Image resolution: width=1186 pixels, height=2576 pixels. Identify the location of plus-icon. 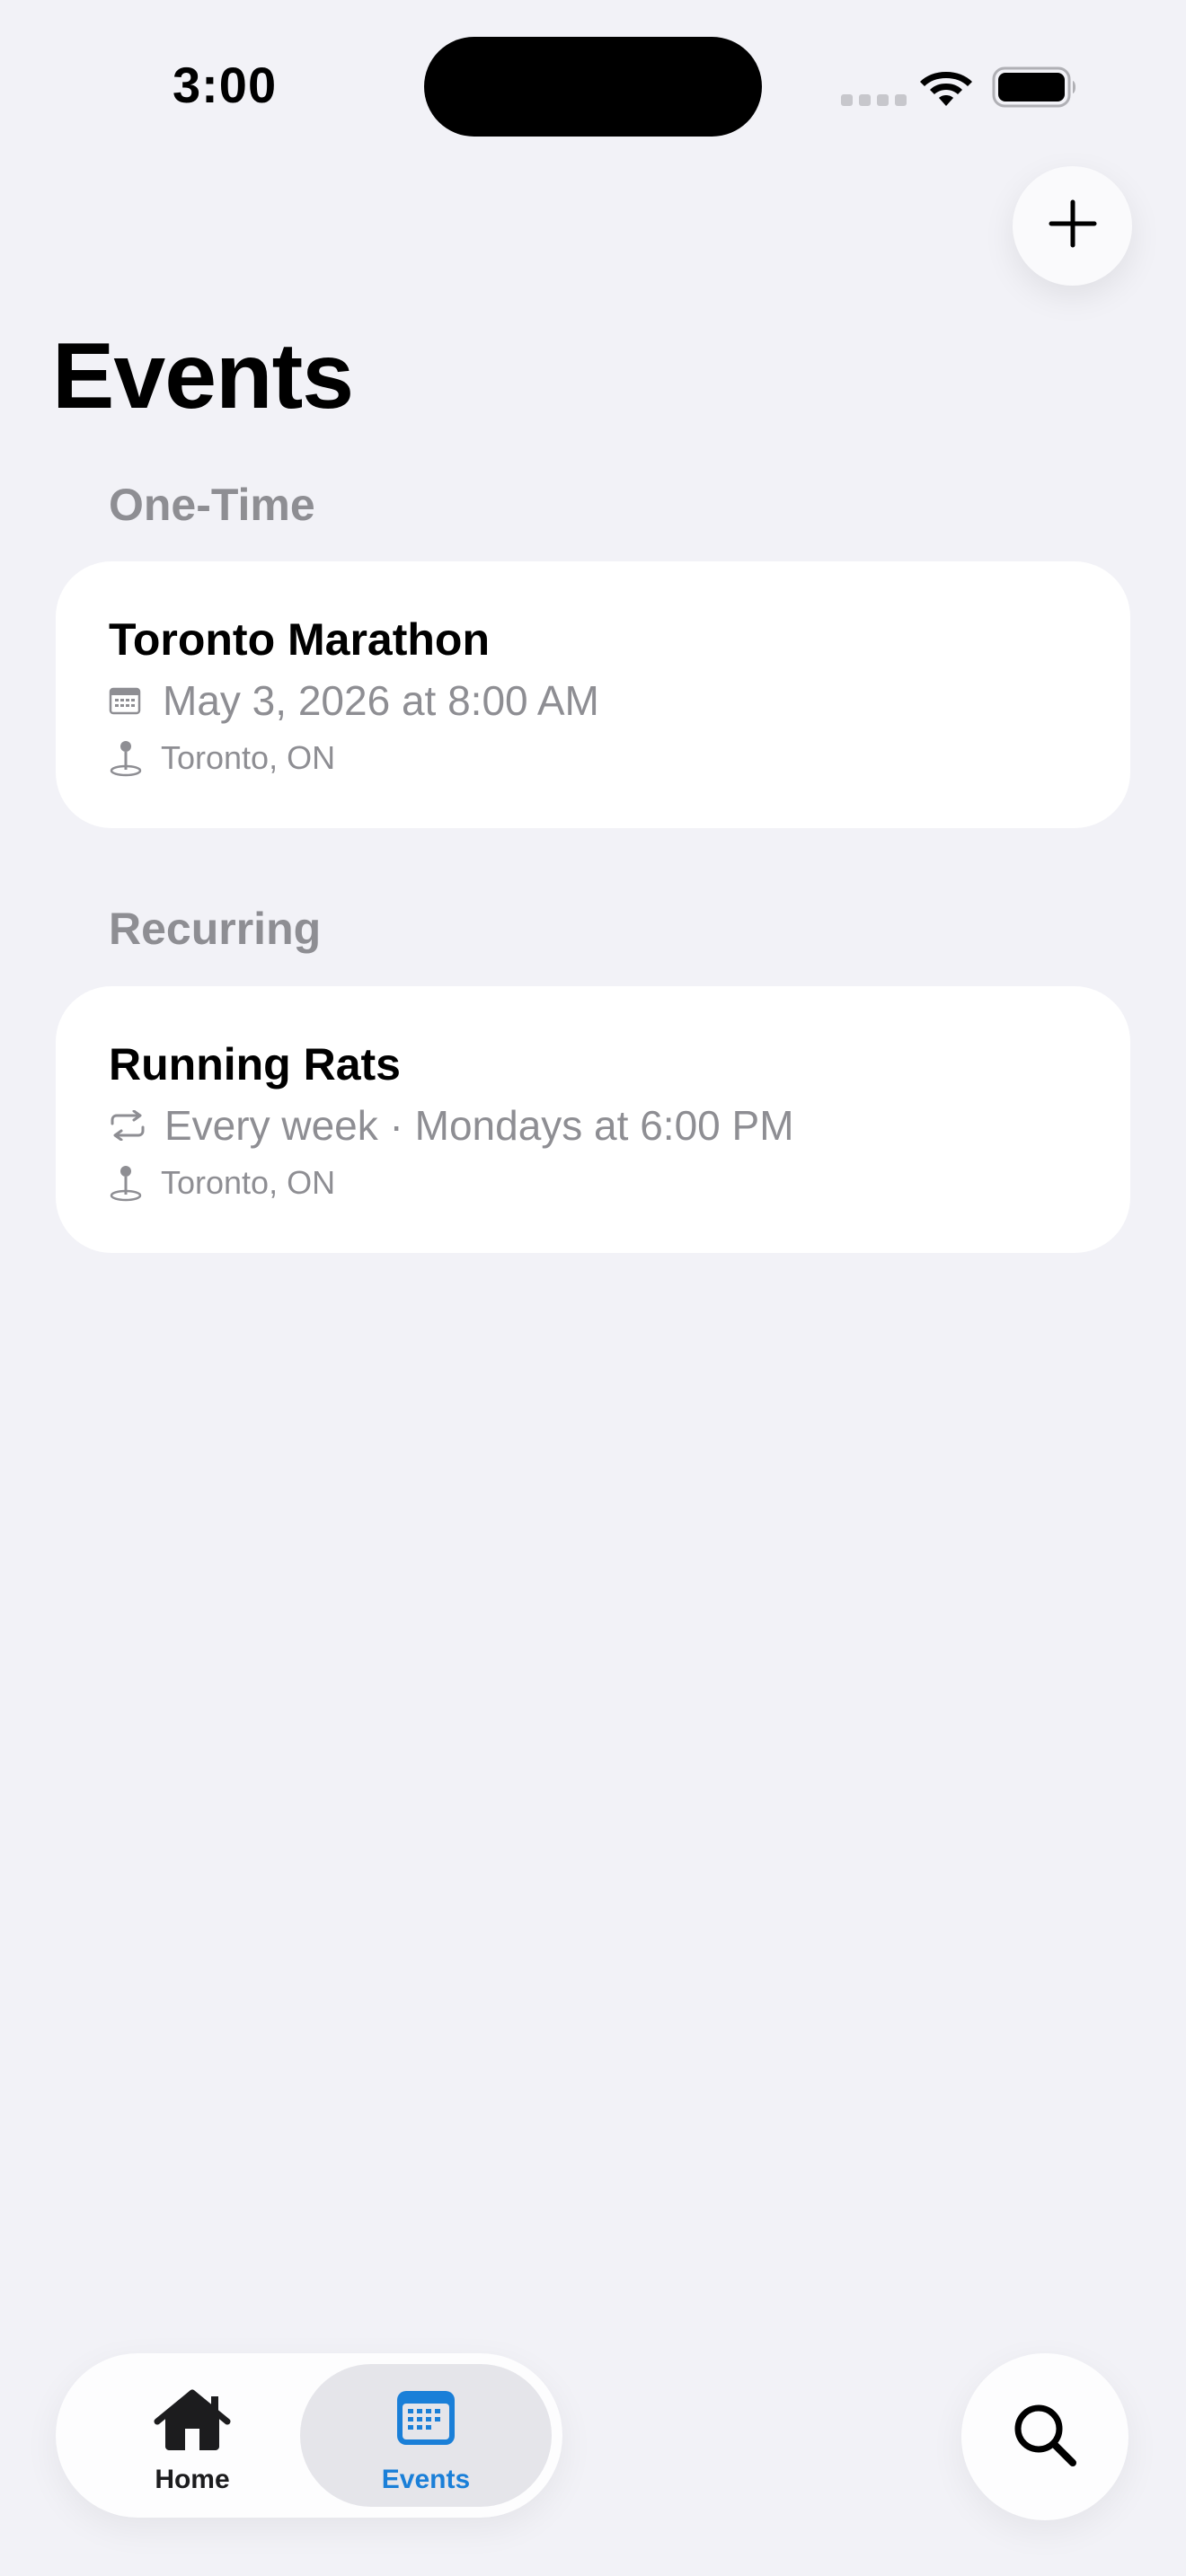
(1073, 225).